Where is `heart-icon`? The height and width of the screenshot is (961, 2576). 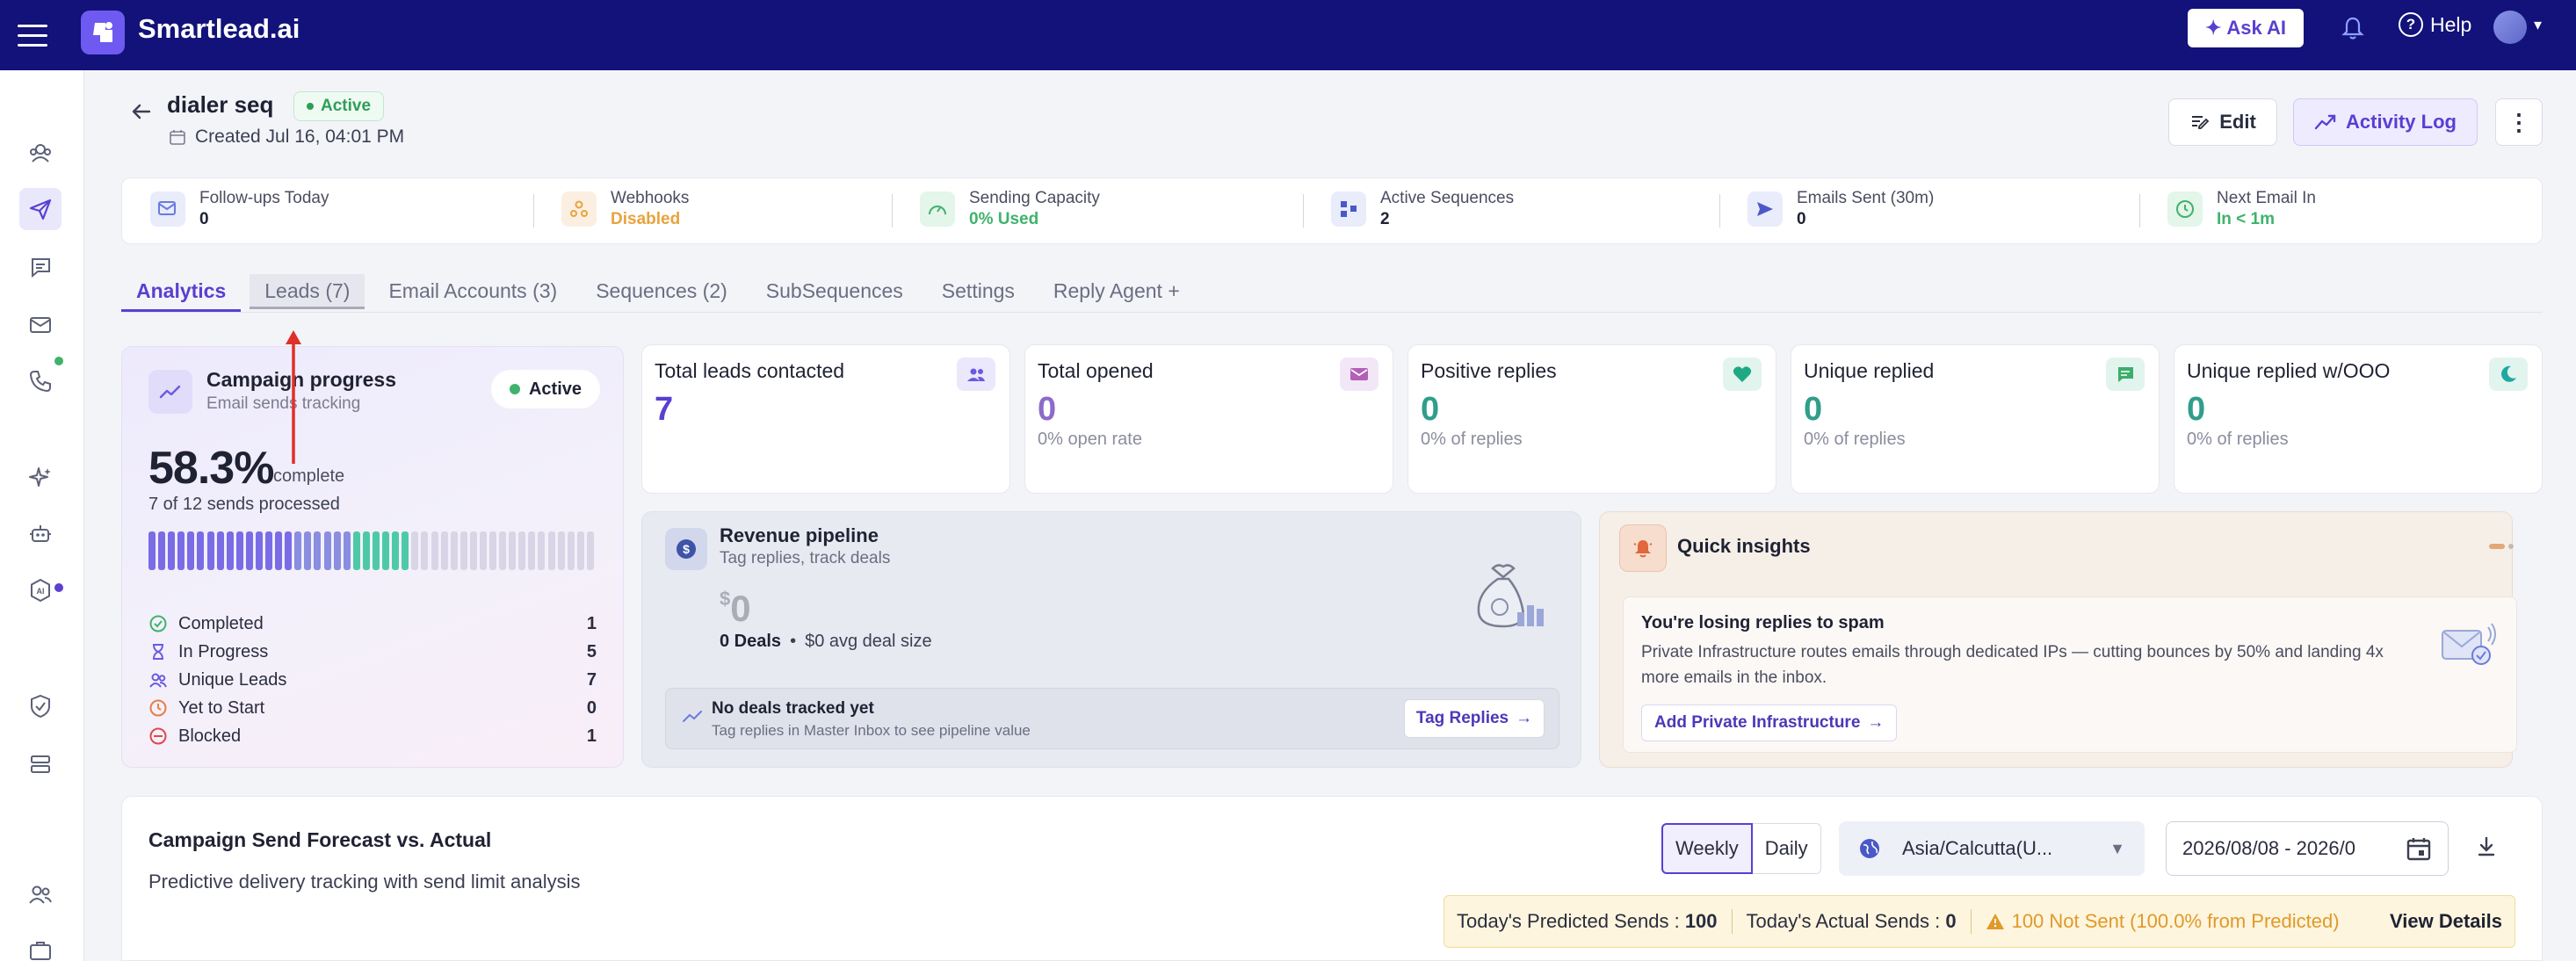
heart-icon is located at coordinates (1742, 374).